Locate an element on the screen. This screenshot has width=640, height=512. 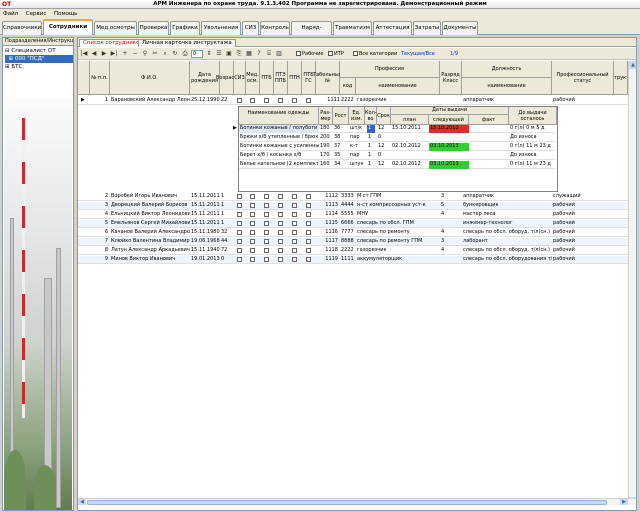
tab-check: Проверка is located at coordinates (153, 28).